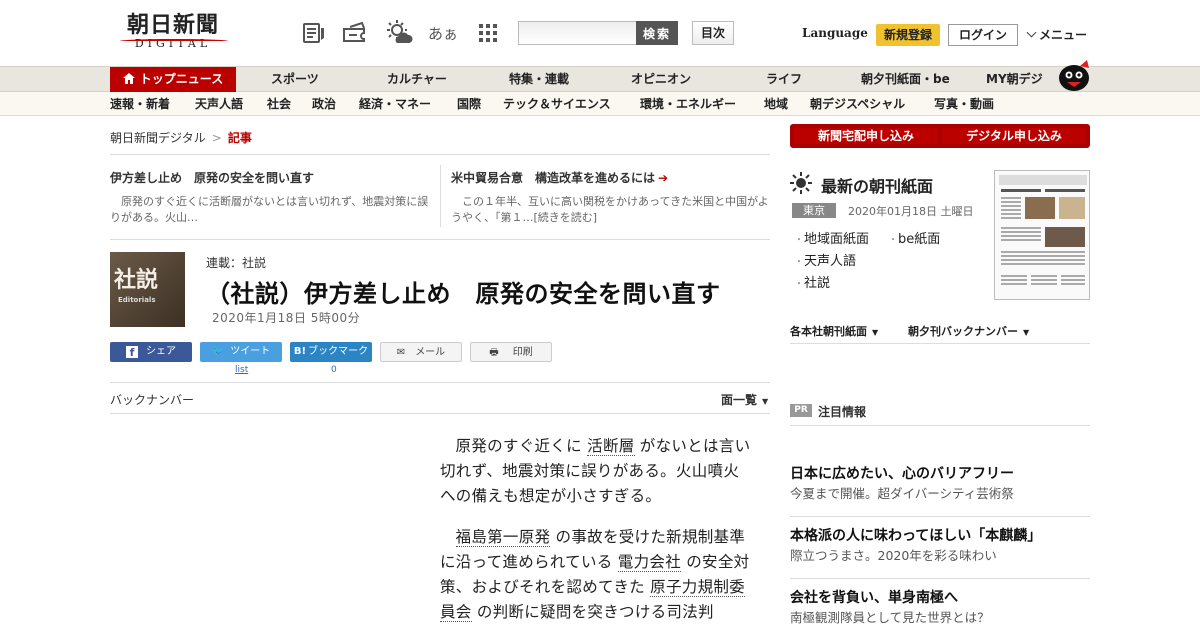  What do you see at coordinates (688, 104) in the screenshot?
I see `nav2-environment: 環境・エネルギー` at bounding box center [688, 104].